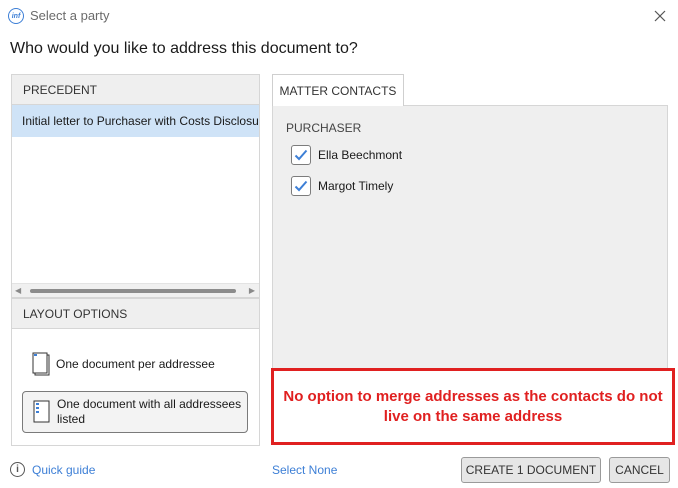 Image resolution: width=678 pixels, height=488 pixels. I want to click on single-document-icon, so click(41, 364).